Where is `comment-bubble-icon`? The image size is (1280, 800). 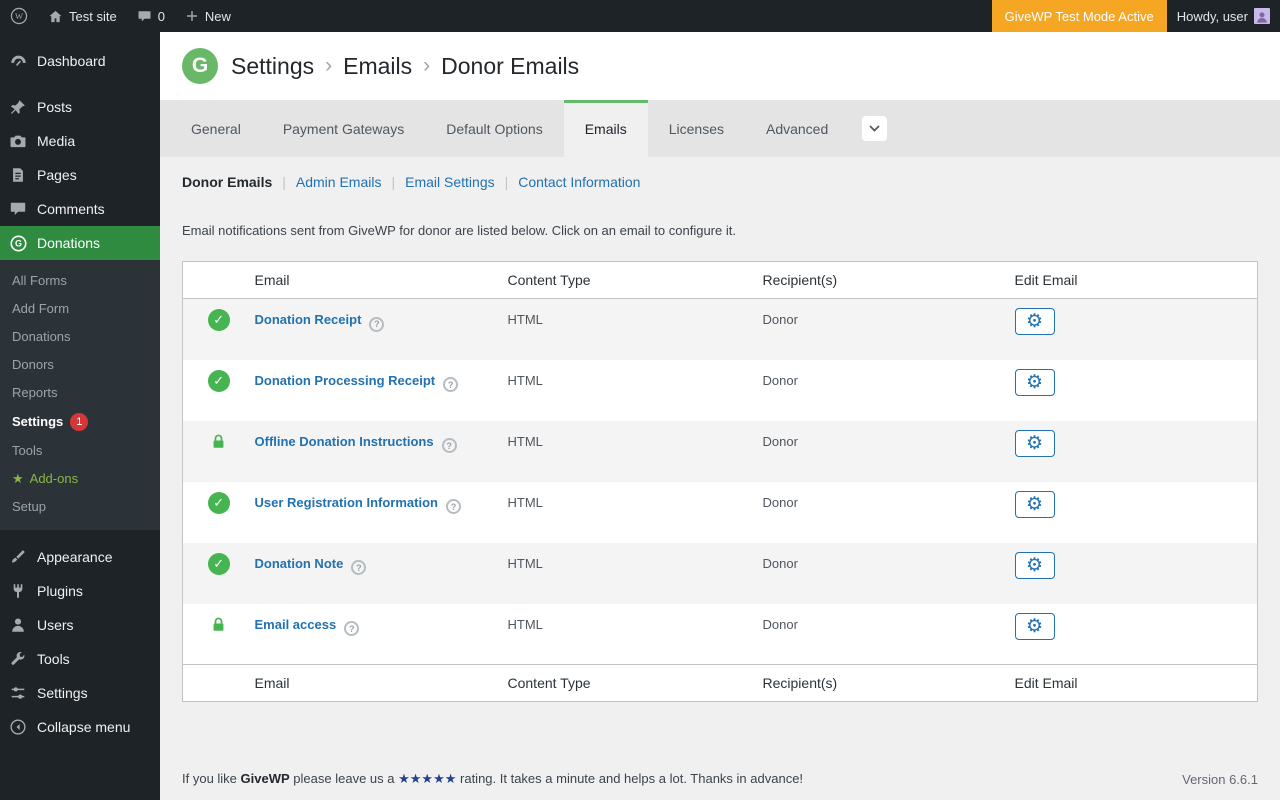
comment-bubble-icon is located at coordinates (144, 15).